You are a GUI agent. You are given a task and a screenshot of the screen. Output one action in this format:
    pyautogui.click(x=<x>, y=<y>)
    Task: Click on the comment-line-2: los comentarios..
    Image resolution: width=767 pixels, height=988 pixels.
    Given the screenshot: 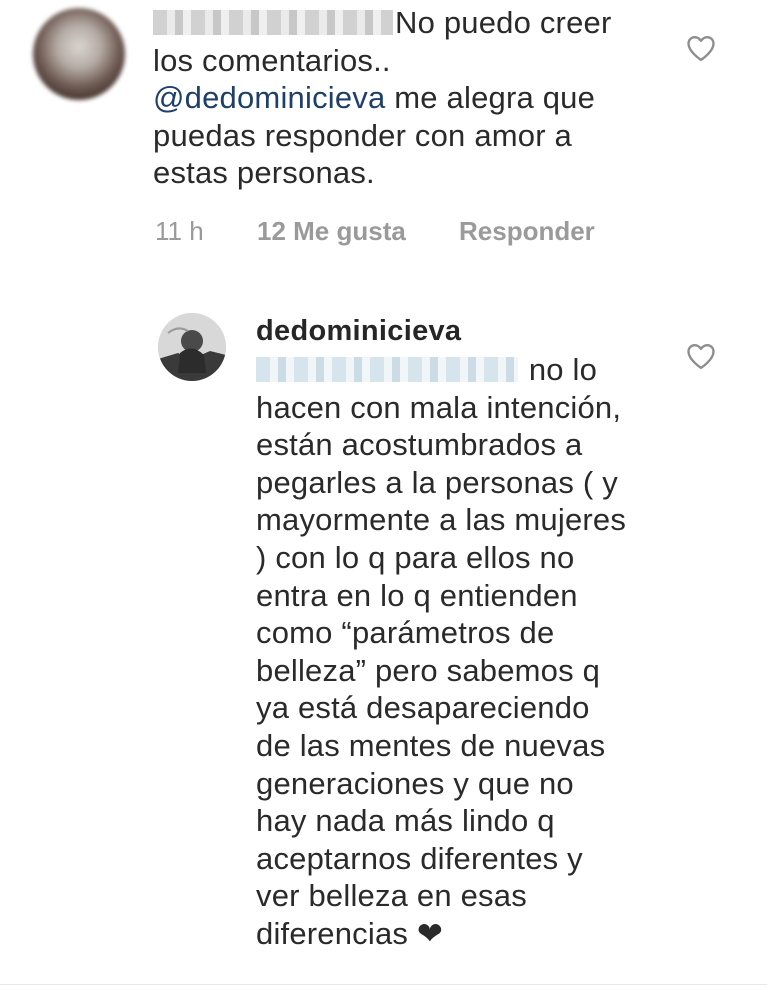 What is the action you would take?
    pyautogui.click(x=272, y=60)
    